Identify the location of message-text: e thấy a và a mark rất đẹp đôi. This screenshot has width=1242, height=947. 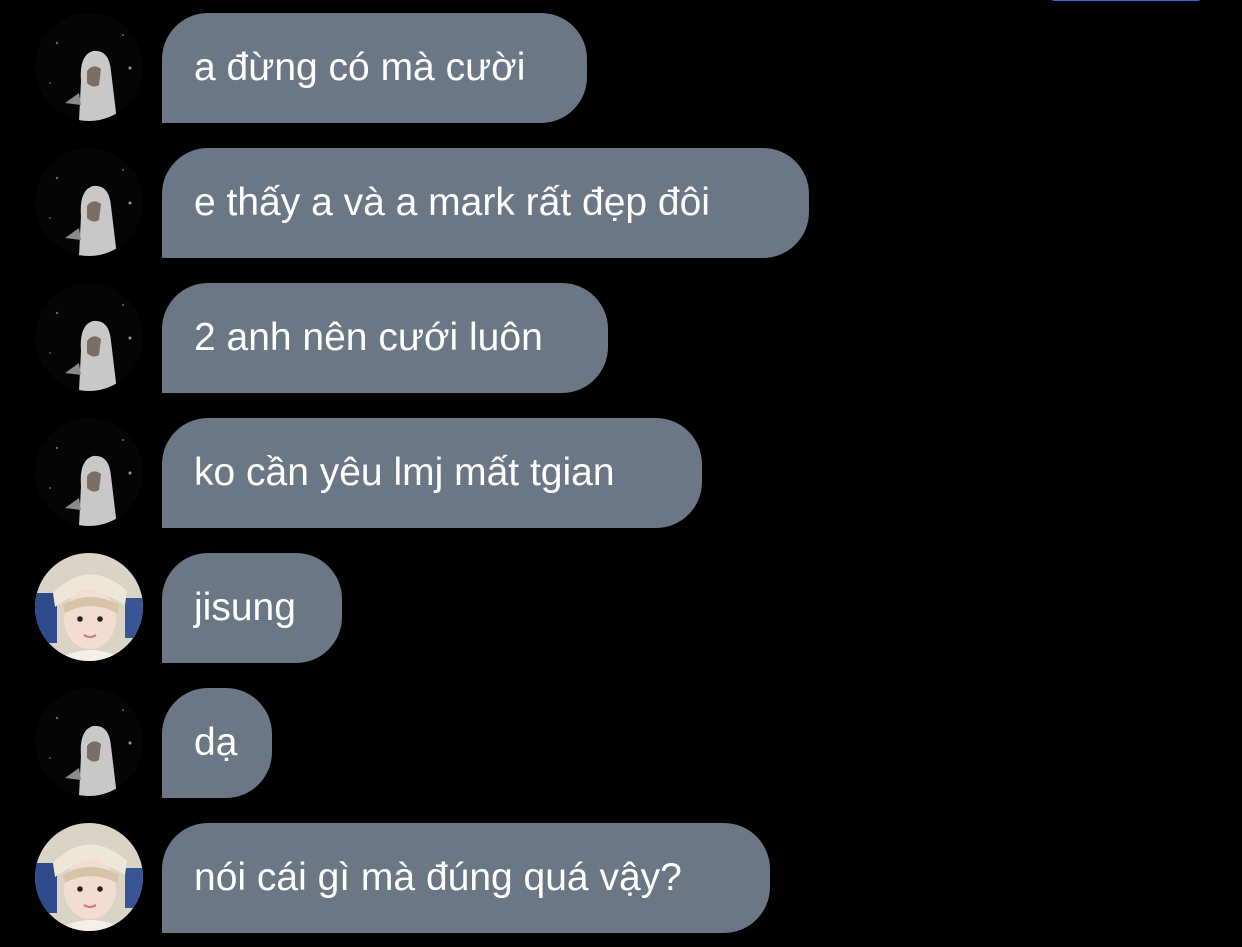
(452, 202).